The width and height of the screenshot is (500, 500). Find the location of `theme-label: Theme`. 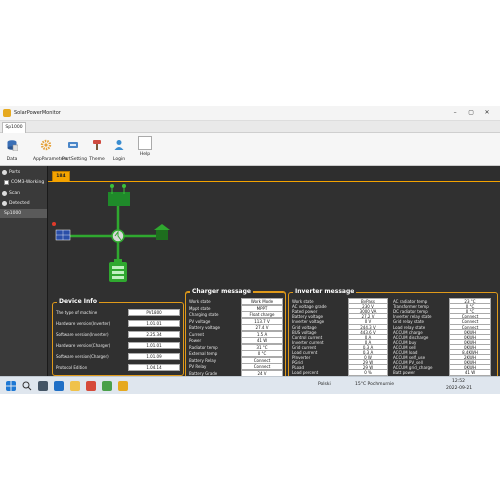

theme-label: Theme is located at coordinates (97, 159).